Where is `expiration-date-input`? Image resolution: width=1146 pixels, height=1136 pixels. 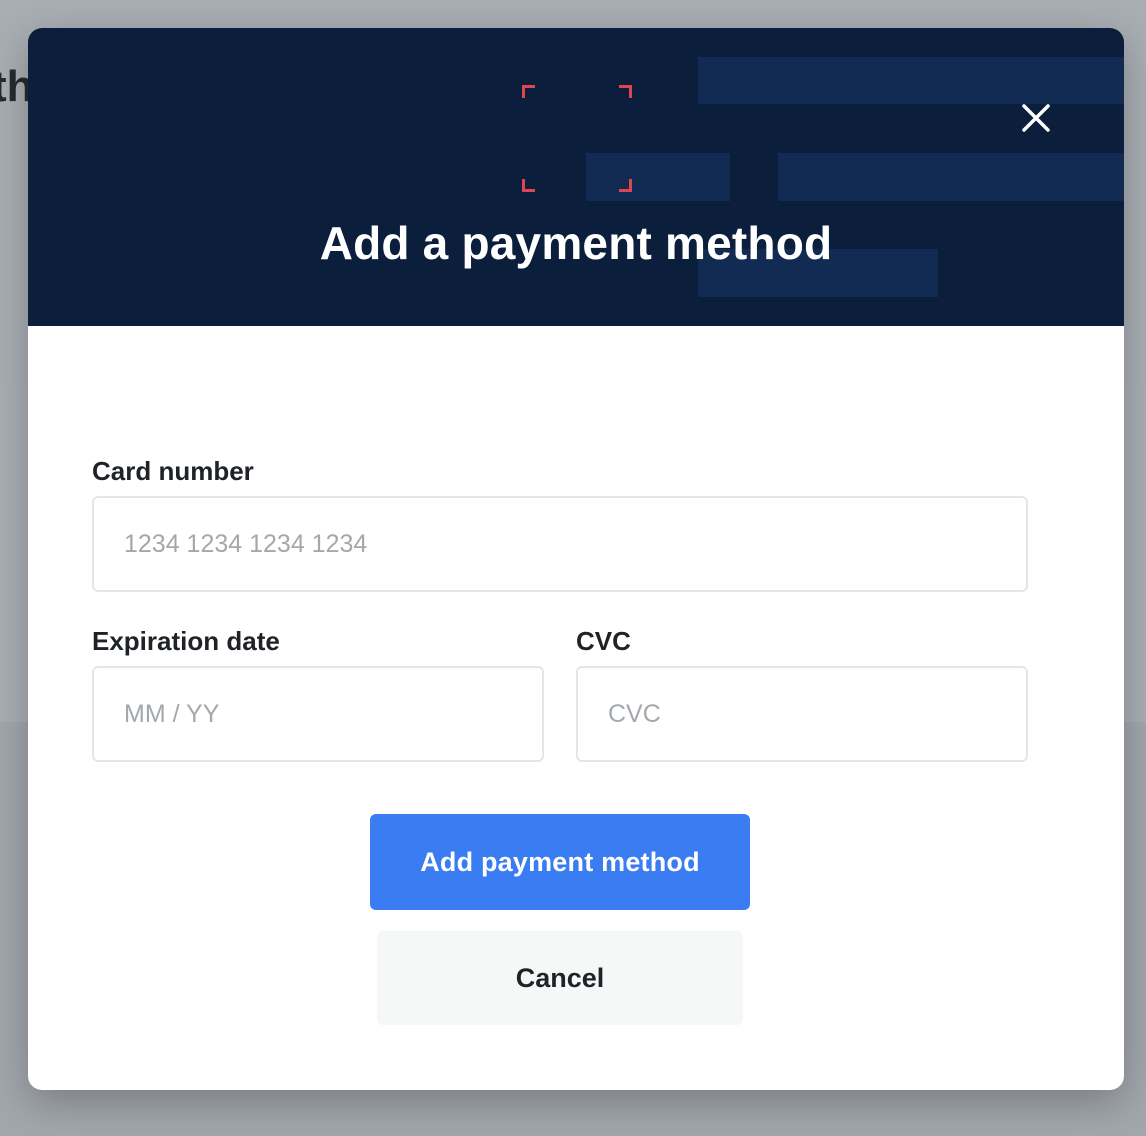
expiration-date-input is located at coordinates (318, 714).